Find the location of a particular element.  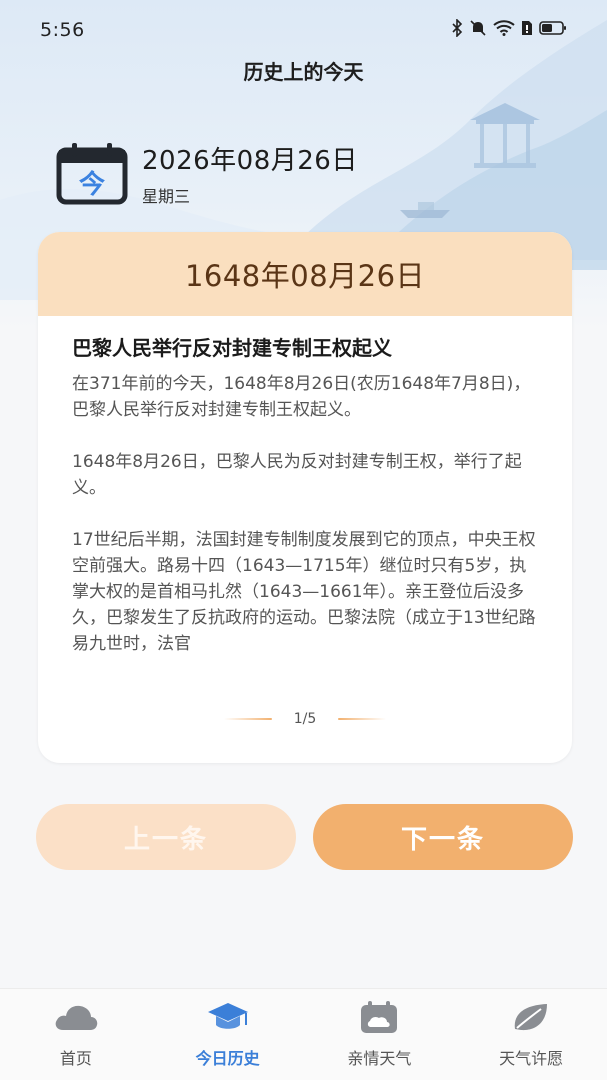

page-title: 历史上的今天 is located at coordinates (303, 72).